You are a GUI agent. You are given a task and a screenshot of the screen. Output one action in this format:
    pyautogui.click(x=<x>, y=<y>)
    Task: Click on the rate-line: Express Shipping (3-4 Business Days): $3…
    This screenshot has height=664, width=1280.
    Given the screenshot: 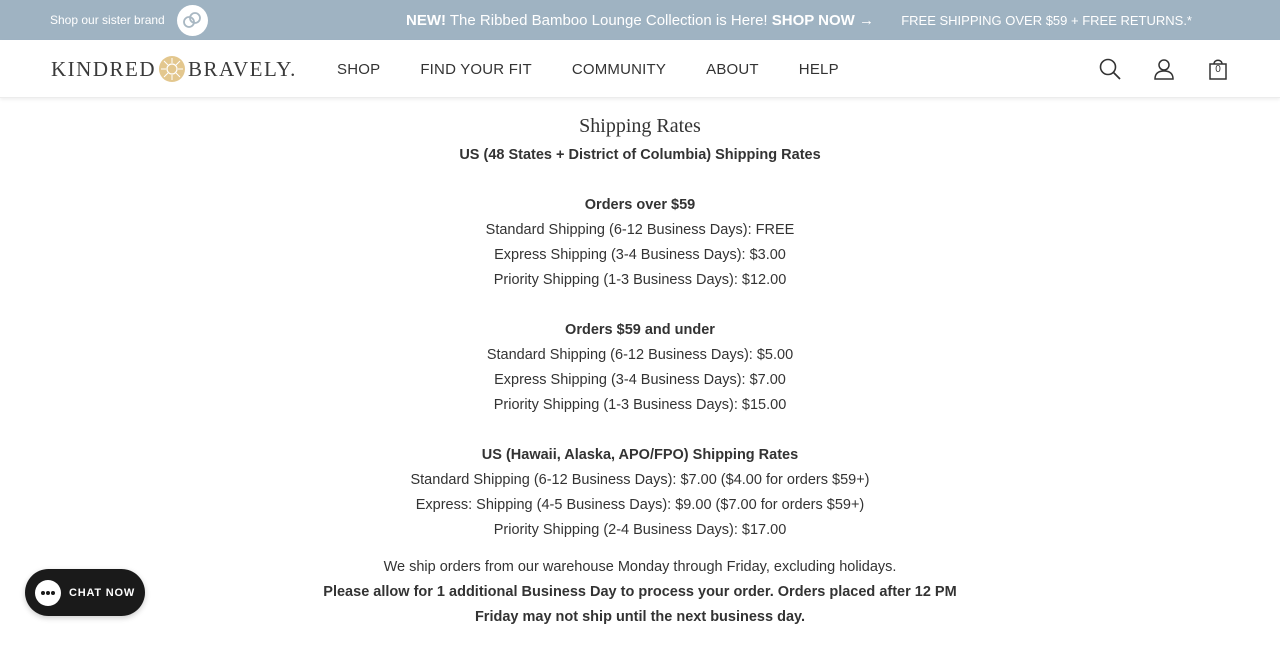 What is the action you would take?
    pyautogui.click(x=640, y=255)
    